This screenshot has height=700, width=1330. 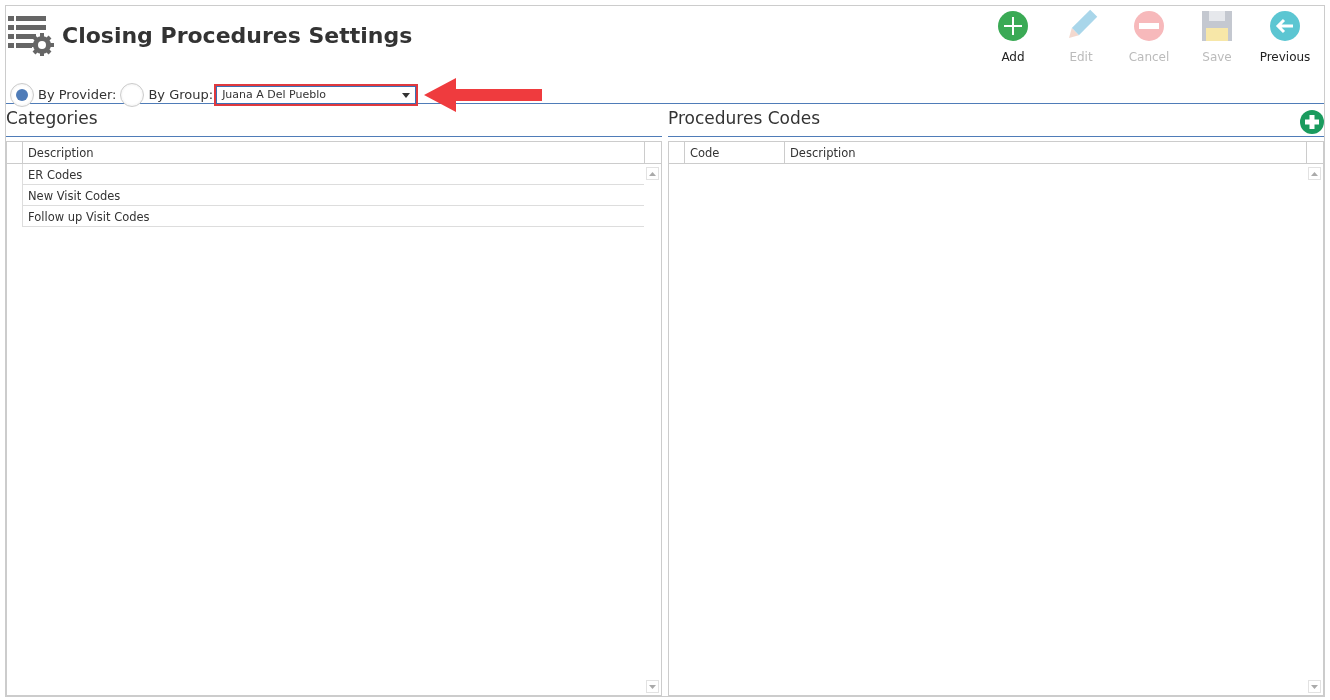 I want to click on previous-button: Previous, so click(x=1285, y=56).